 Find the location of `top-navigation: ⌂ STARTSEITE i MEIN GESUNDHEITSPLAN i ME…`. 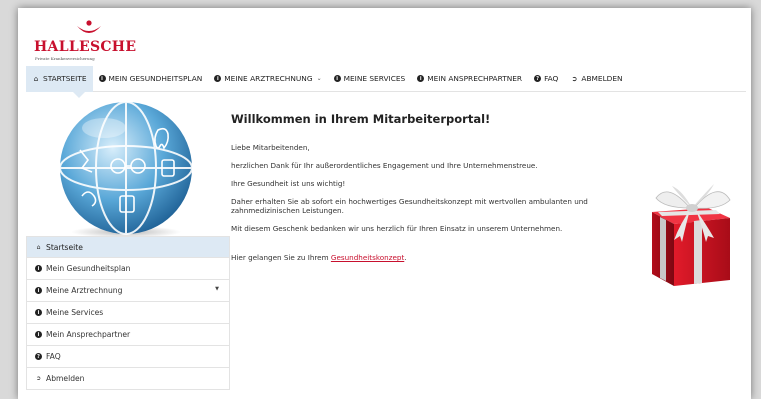

top-navigation: ⌂ STARTSEITE i MEIN GESUNDHEITSPLAN i ME… is located at coordinates (386, 78).